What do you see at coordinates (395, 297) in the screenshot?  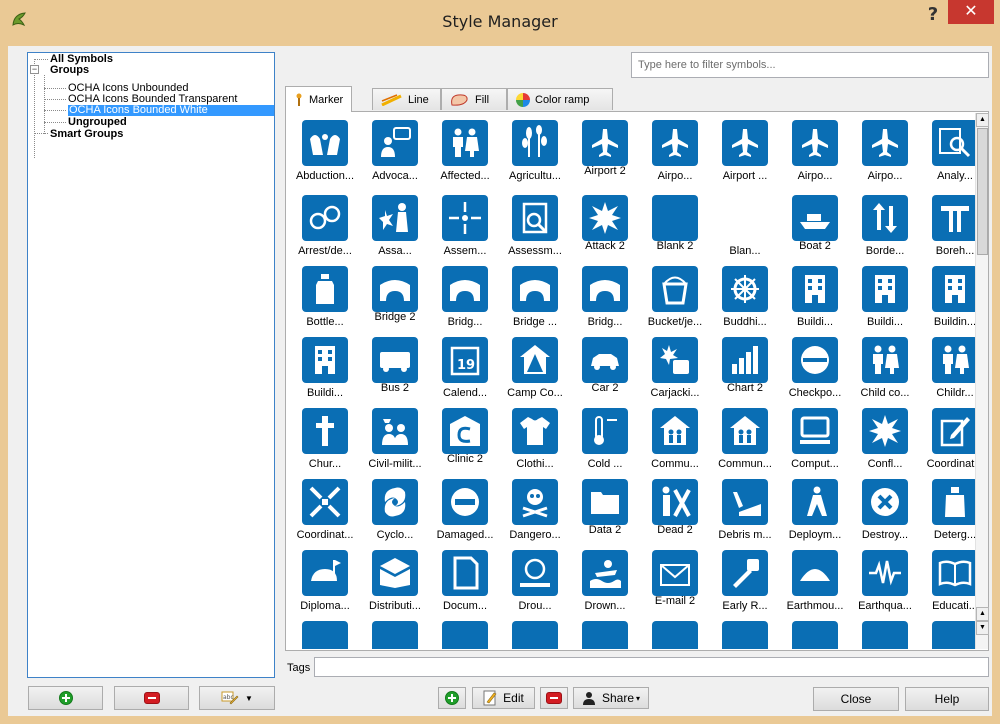 I see `symbol-item: Bridge 2` at bounding box center [395, 297].